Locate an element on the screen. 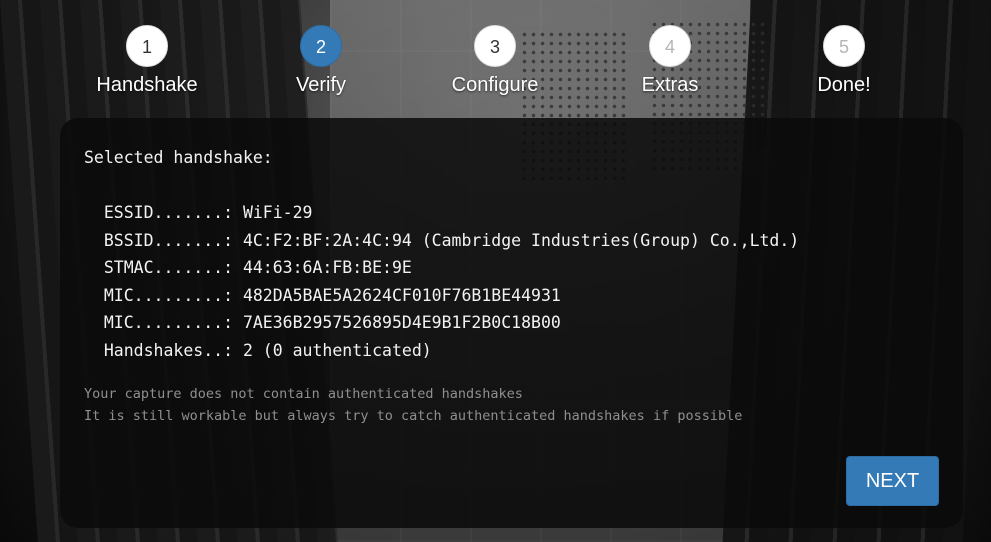 The height and width of the screenshot is (542, 991). step-number-circle: 3 is located at coordinates (495, 46).